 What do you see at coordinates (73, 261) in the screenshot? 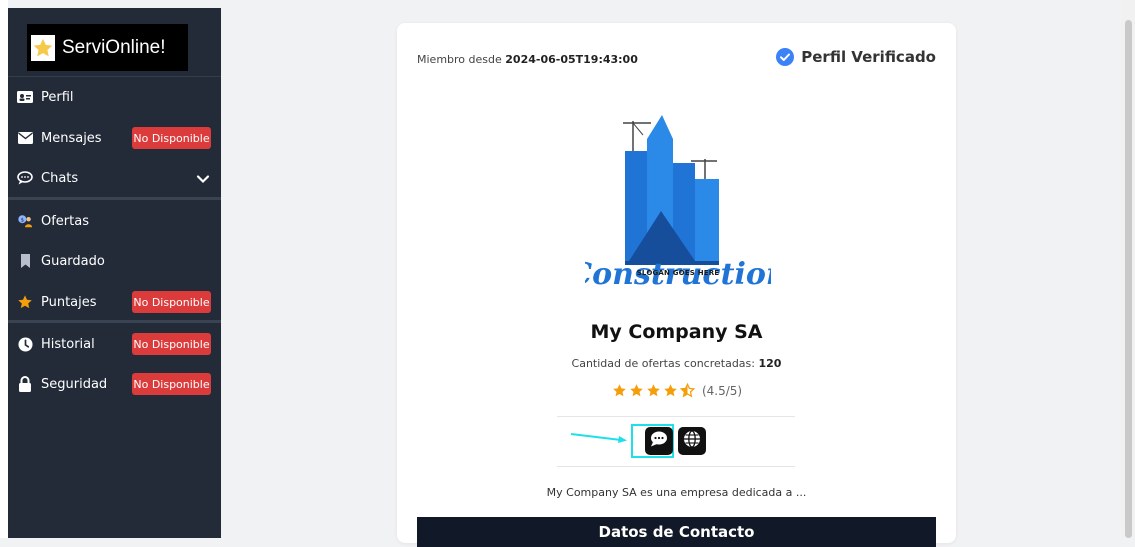
I see `sidebar-item-label: Guardado` at bounding box center [73, 261].